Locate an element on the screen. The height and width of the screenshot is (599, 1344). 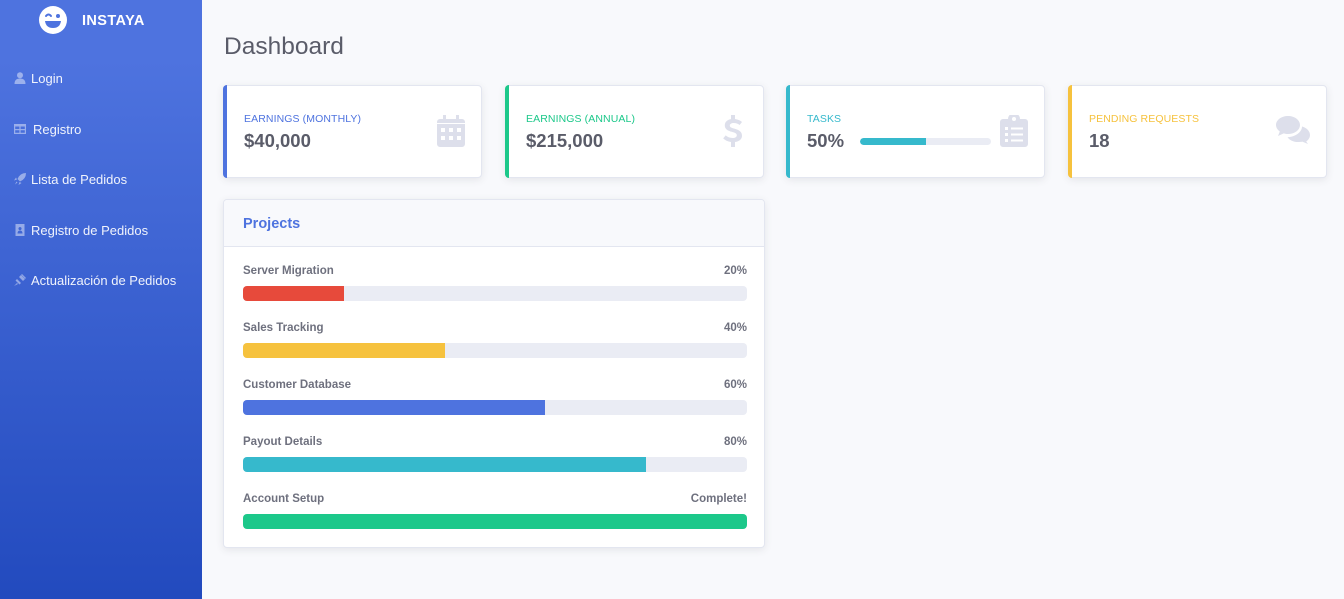
project-row: Customer Database 60% is located at coordinates (495, 399).